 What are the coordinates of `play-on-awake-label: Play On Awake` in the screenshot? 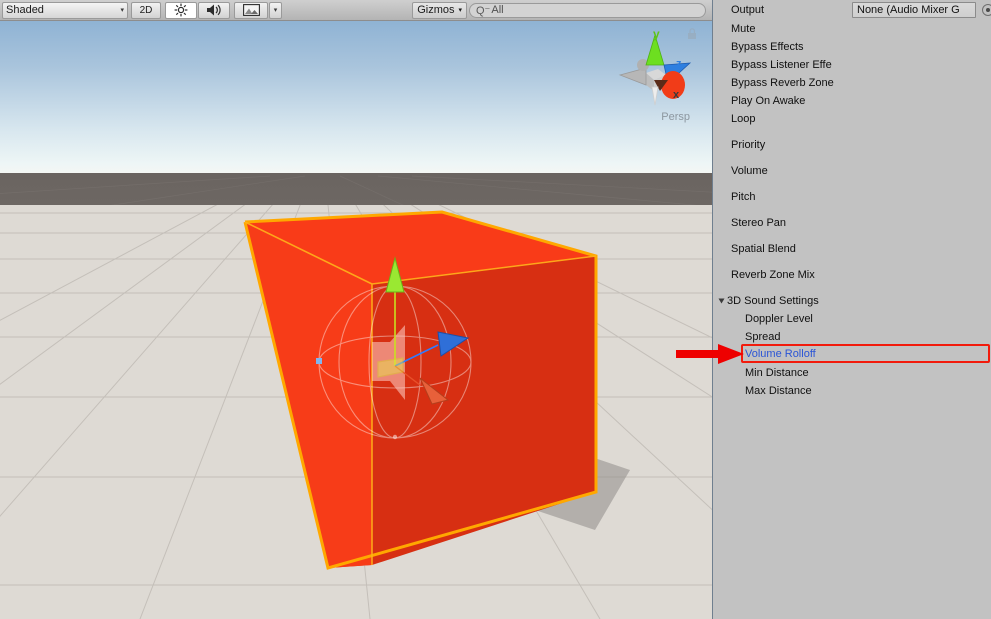 It's located at (768, 101).